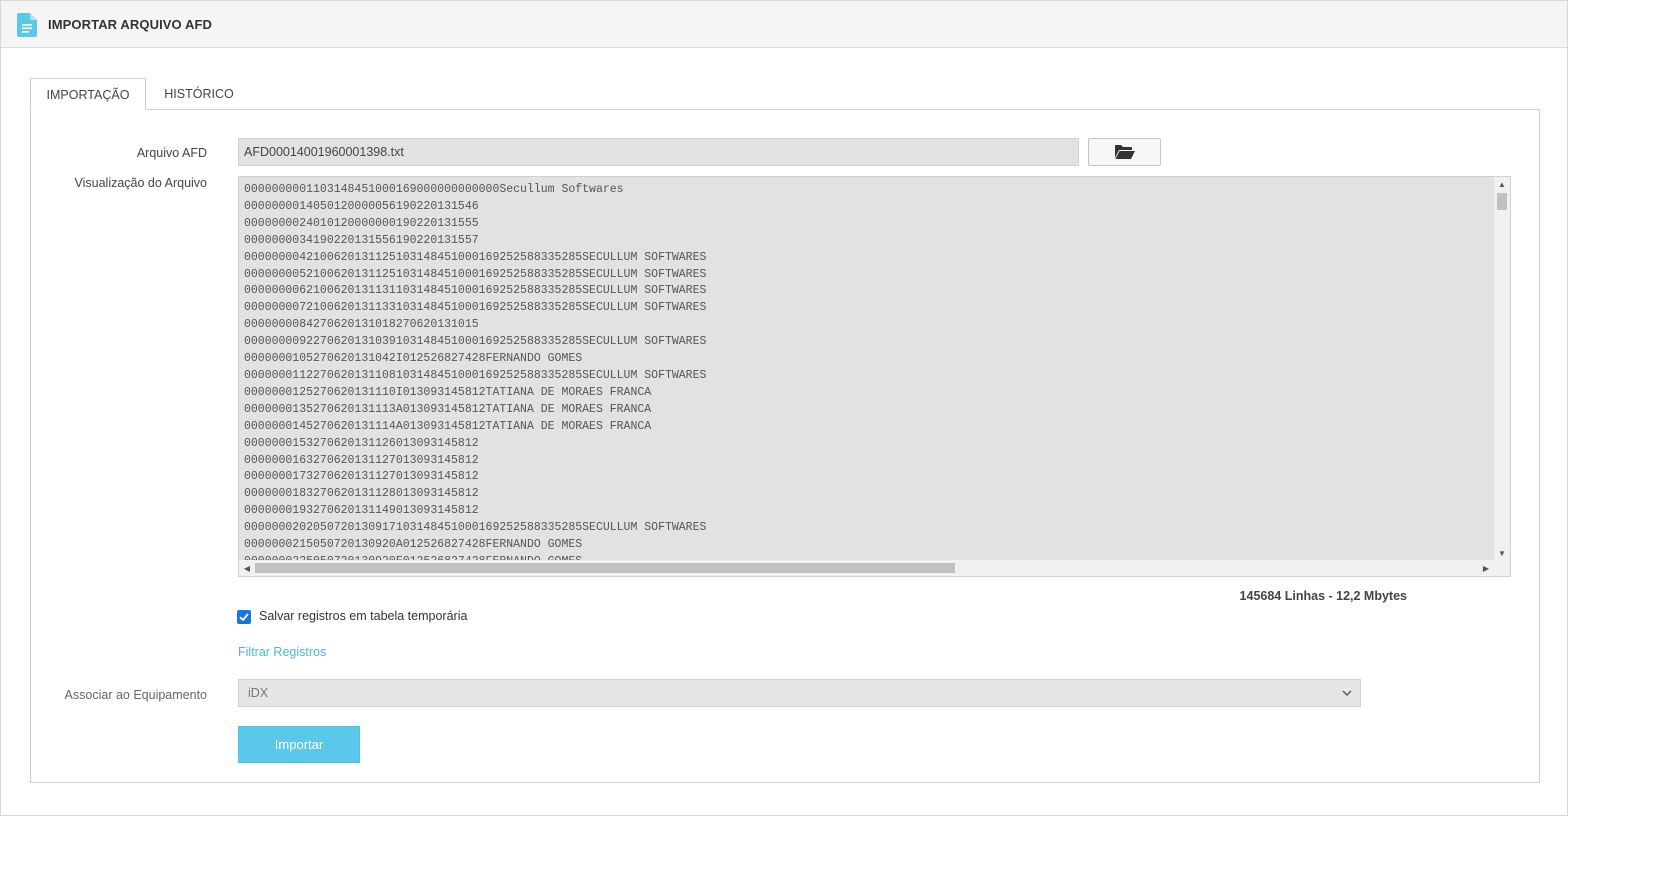 This screenshot has height=869, width=1670. What do you see at coordinates (361, 223) in the screenshot?
I see `file-preview-line: 0000000024010120000000190220131555` at bounding box center [361, 223].